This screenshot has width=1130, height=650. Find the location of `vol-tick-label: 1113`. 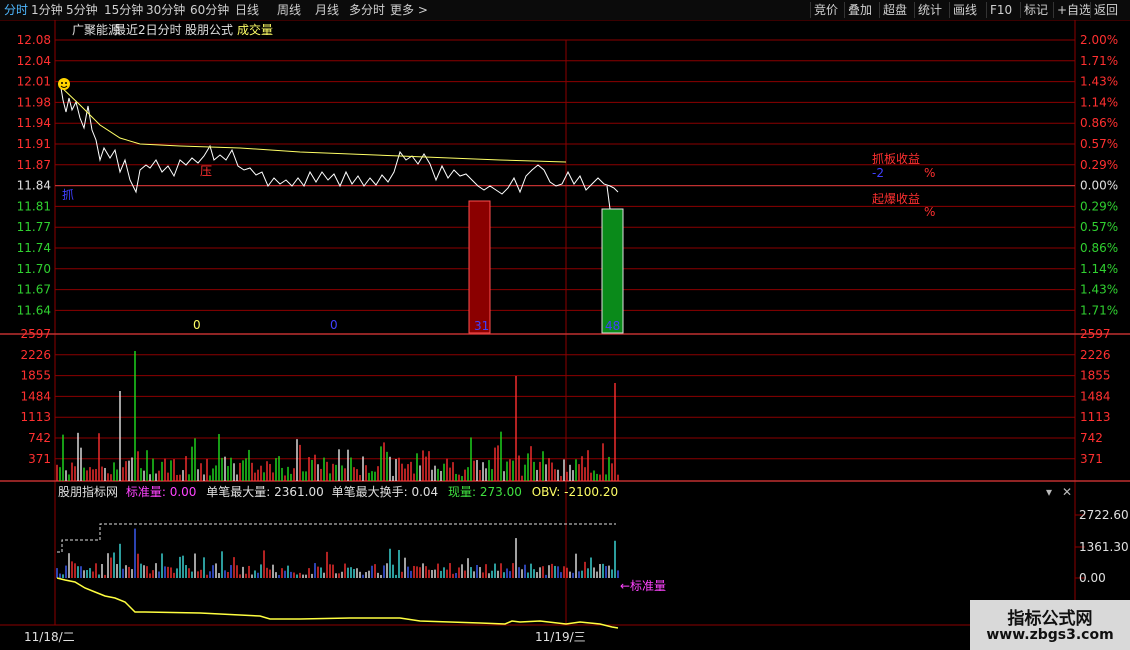

vol-tick-label: 1113 is located at coordinates (35, 417).